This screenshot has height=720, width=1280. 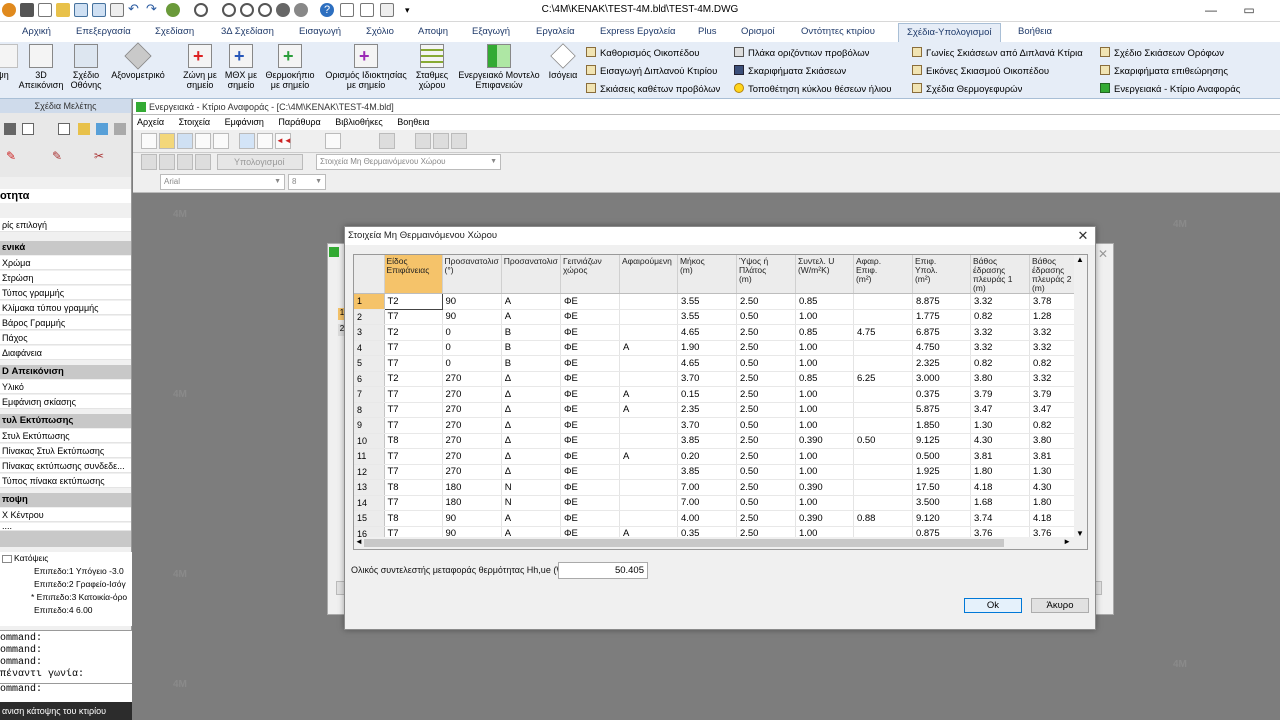 What do you see at coordinates (1052, 503) in the screenshot?
I see `cell-depth-side-2: 1.80` at bounding box center [1052, 503].